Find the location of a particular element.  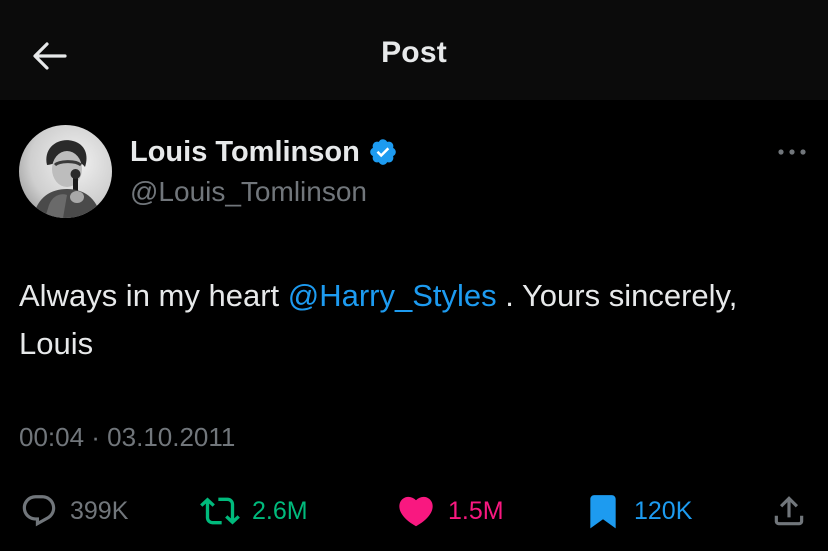

reply-button: 399K is located at coordinates (74, 511).